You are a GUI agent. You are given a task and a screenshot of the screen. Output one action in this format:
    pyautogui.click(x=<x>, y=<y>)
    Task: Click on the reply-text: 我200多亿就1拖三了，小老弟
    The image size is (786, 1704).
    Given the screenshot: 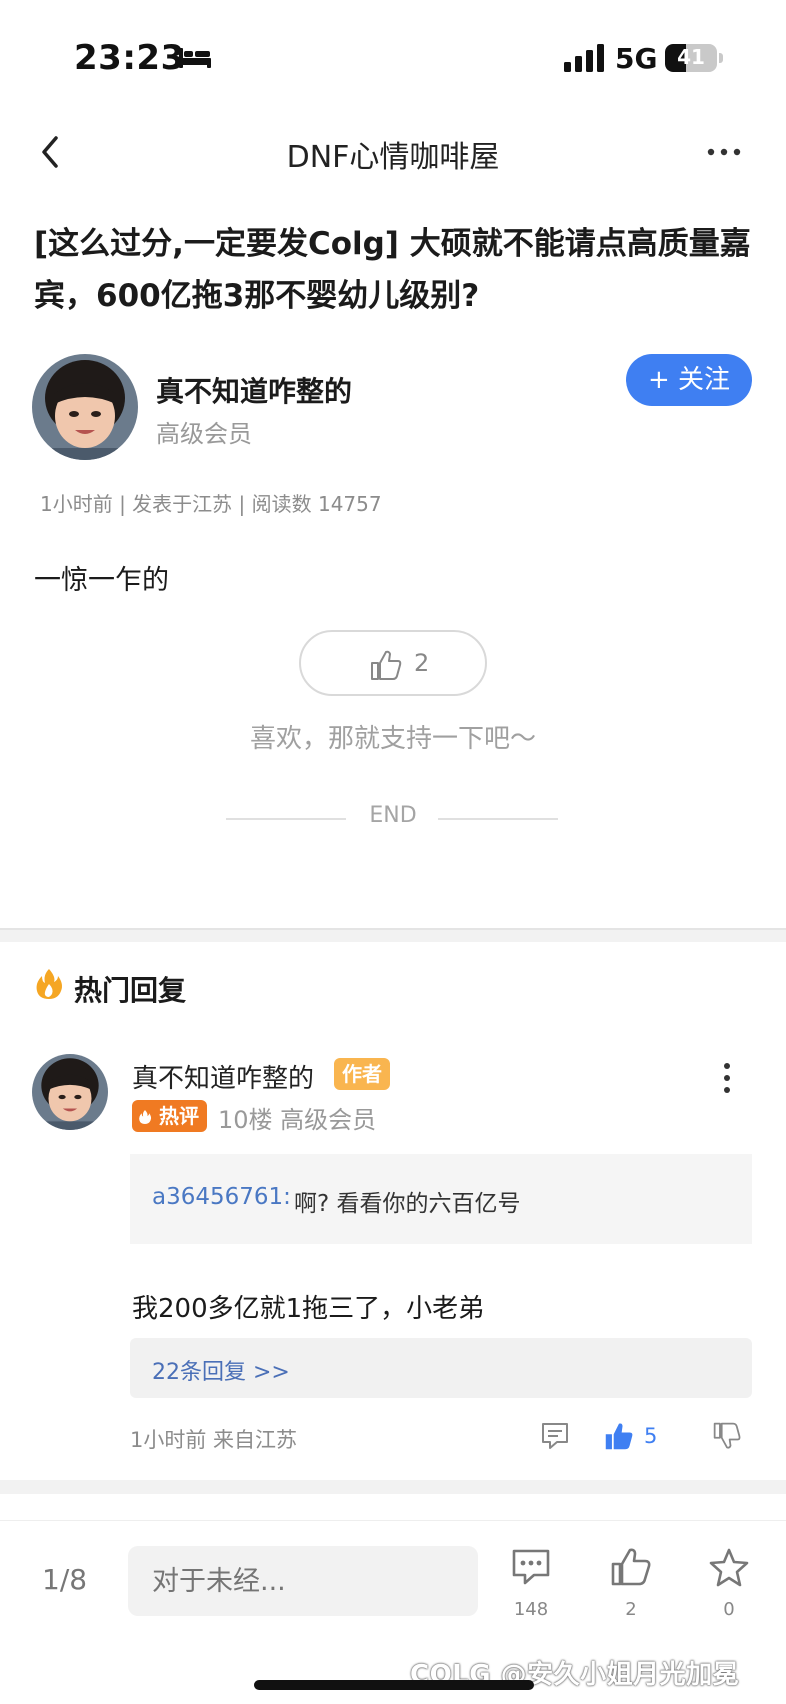 What is the action you would take?
    pyautogui.click(x=308, y=1309)
    